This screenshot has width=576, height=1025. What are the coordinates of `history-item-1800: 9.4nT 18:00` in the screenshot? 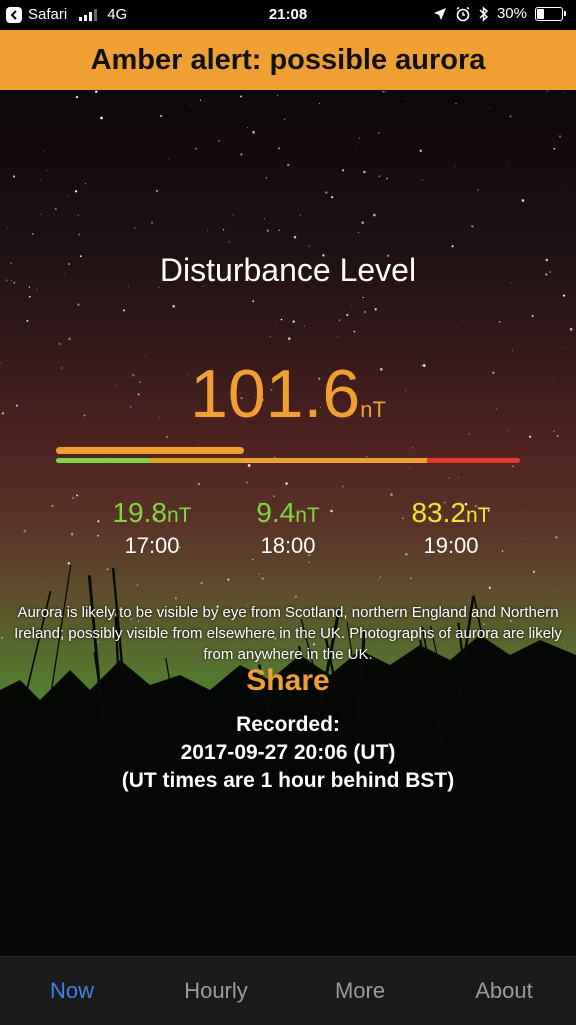 It's located at (288, 528).